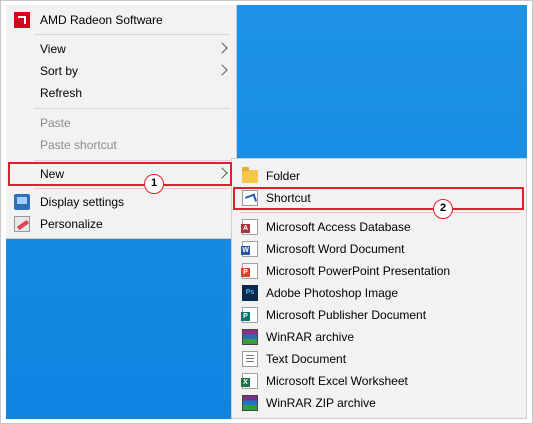 The height and width of the screenshot is (424, 533). Describe the element at coordinates (249, 315) in the screenshot. I see `publisher-icon: P` at that location.